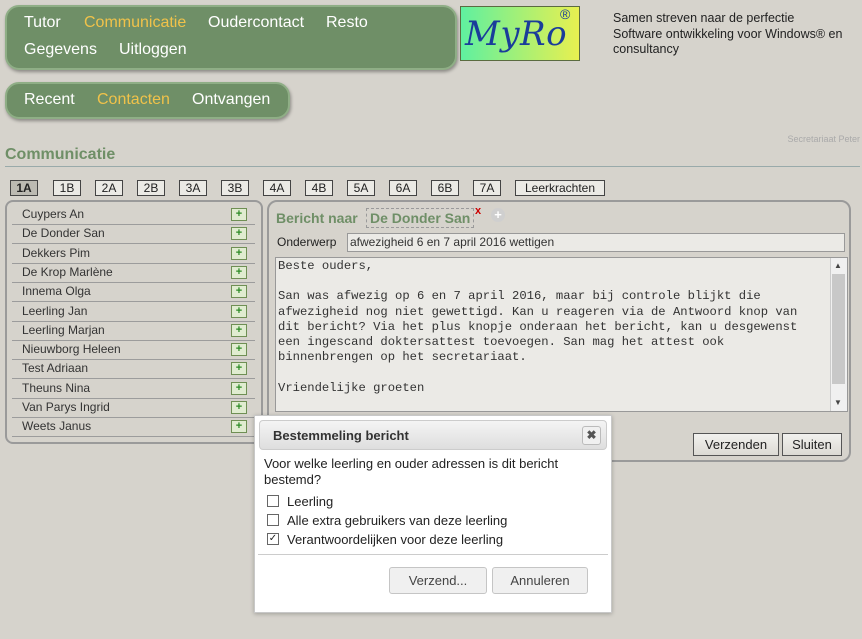 Image resolution: width=862 pixels, height=639 pixels. I want to click on student-name: Leerling Jan, so click(55, 311).